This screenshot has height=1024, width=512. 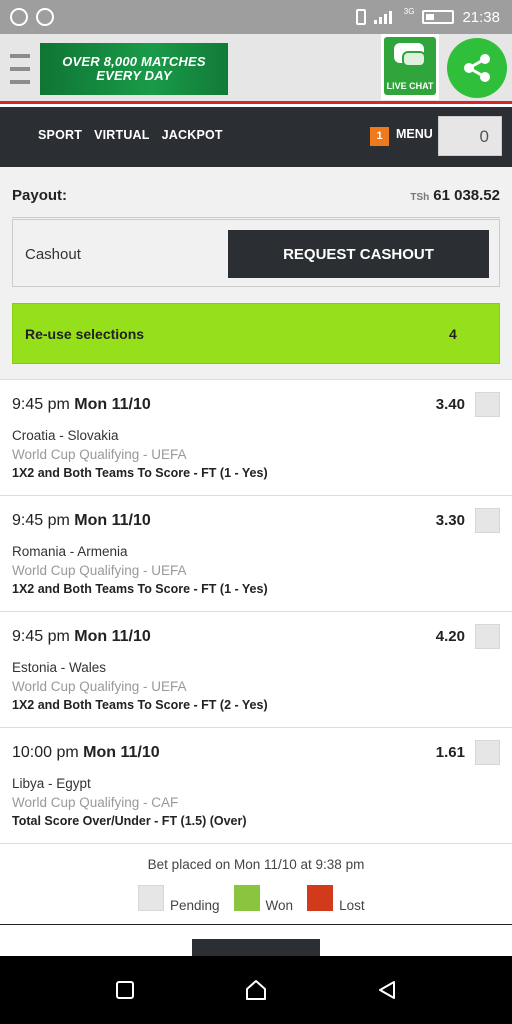 I want to click on live-chat-button: LIVE CHAT, so click(x=410, y=67).